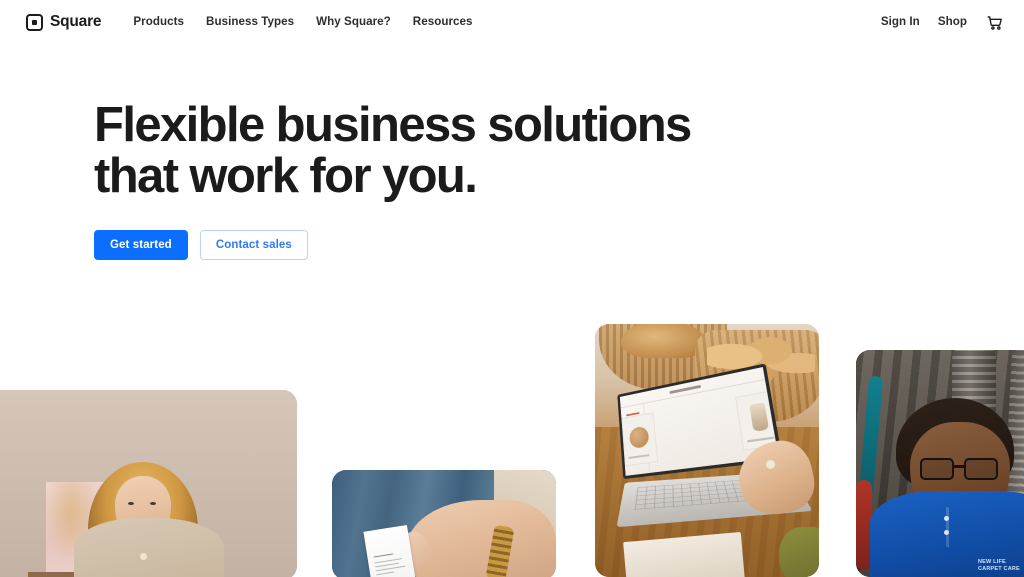 Image resolution: width=1024 pixels, height=577 pixels. I want to click on nav-item-why-square: Why Square?, so click(353, 22).